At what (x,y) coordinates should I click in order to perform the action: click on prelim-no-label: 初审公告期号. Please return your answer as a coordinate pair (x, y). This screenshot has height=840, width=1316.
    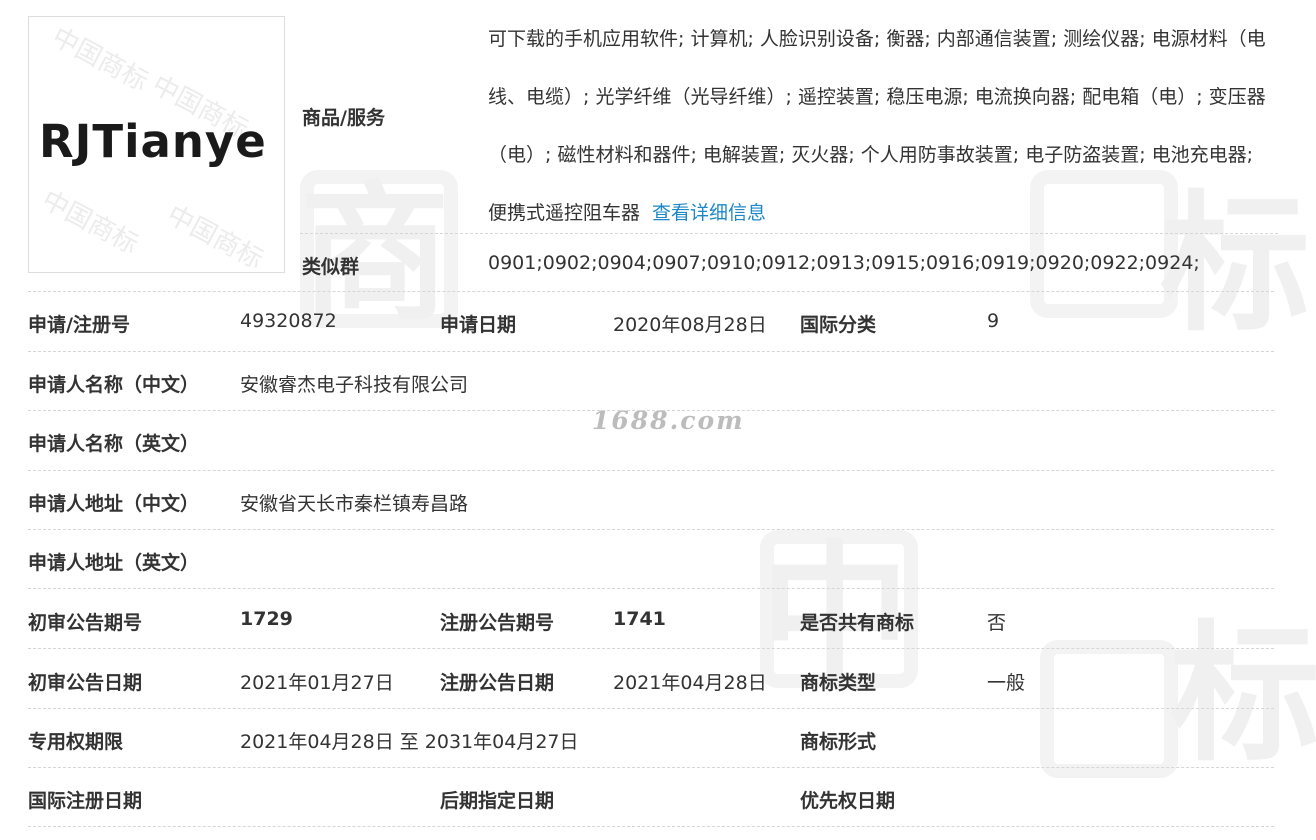
    Looking at the image, I should click on (85, 623).